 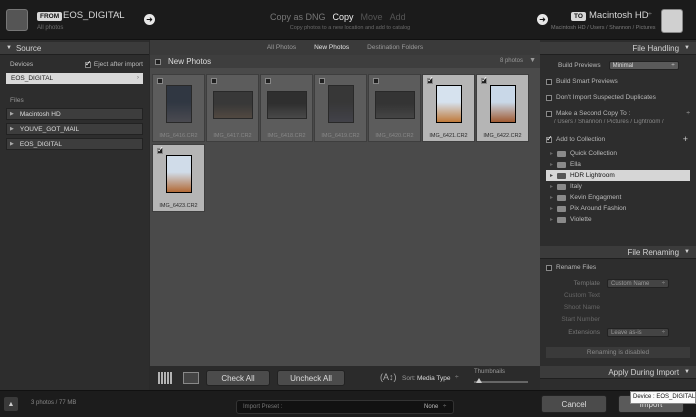 I want to click on smart-previews-checkbox, so click(x=549, y=81).